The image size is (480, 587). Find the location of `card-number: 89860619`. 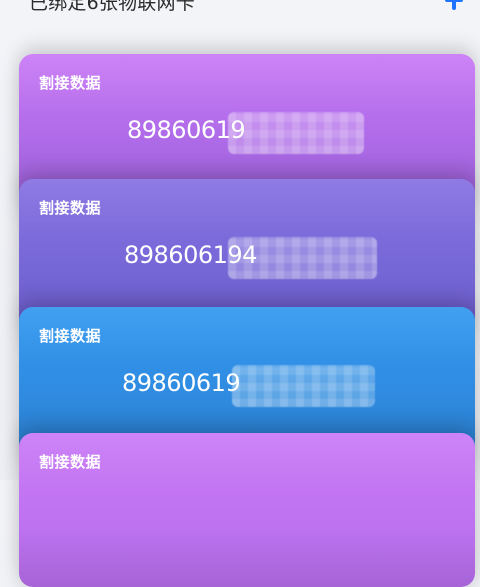

card-number: 89860619 is located at coordinates (181, 383).